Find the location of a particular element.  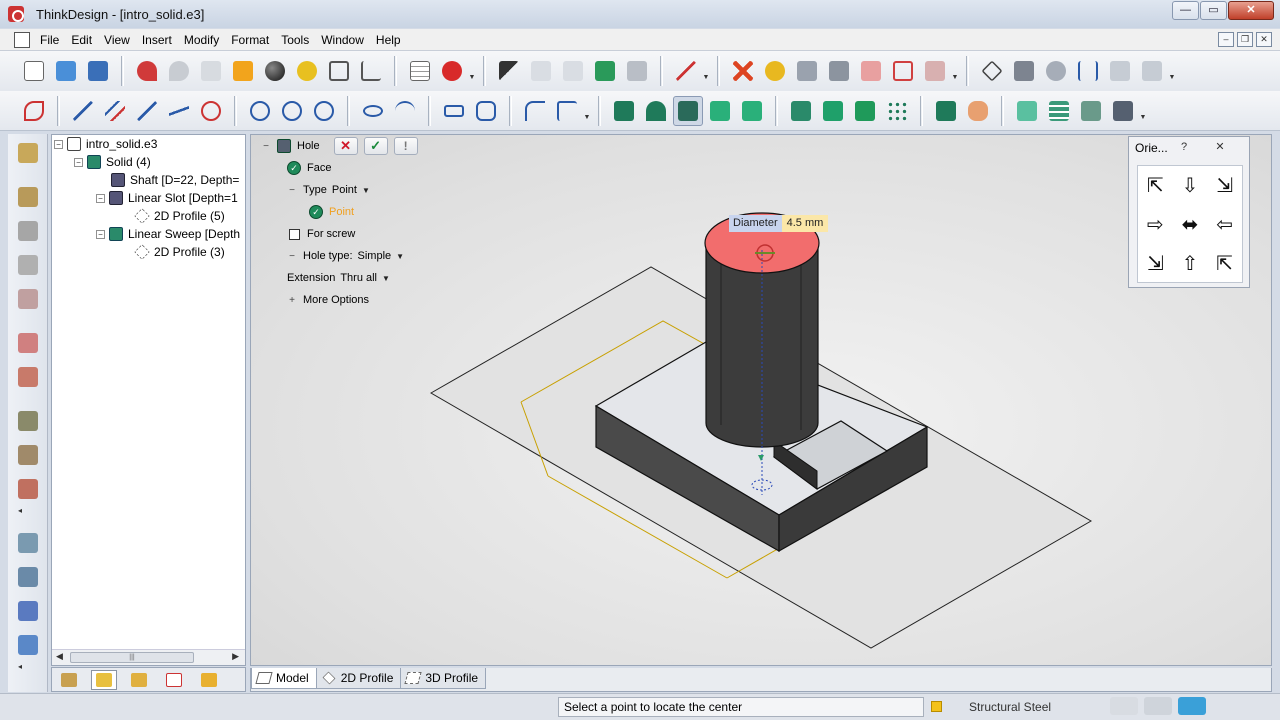

tree-item: 2D Profile (3) is located at coordinates (179, 252).